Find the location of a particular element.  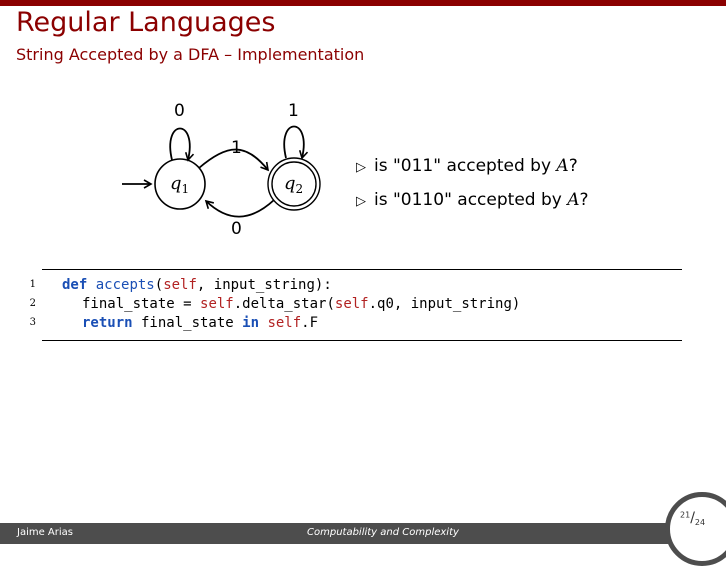

edge-q2-q1-label: 0 is located at coordinates (236, 229).